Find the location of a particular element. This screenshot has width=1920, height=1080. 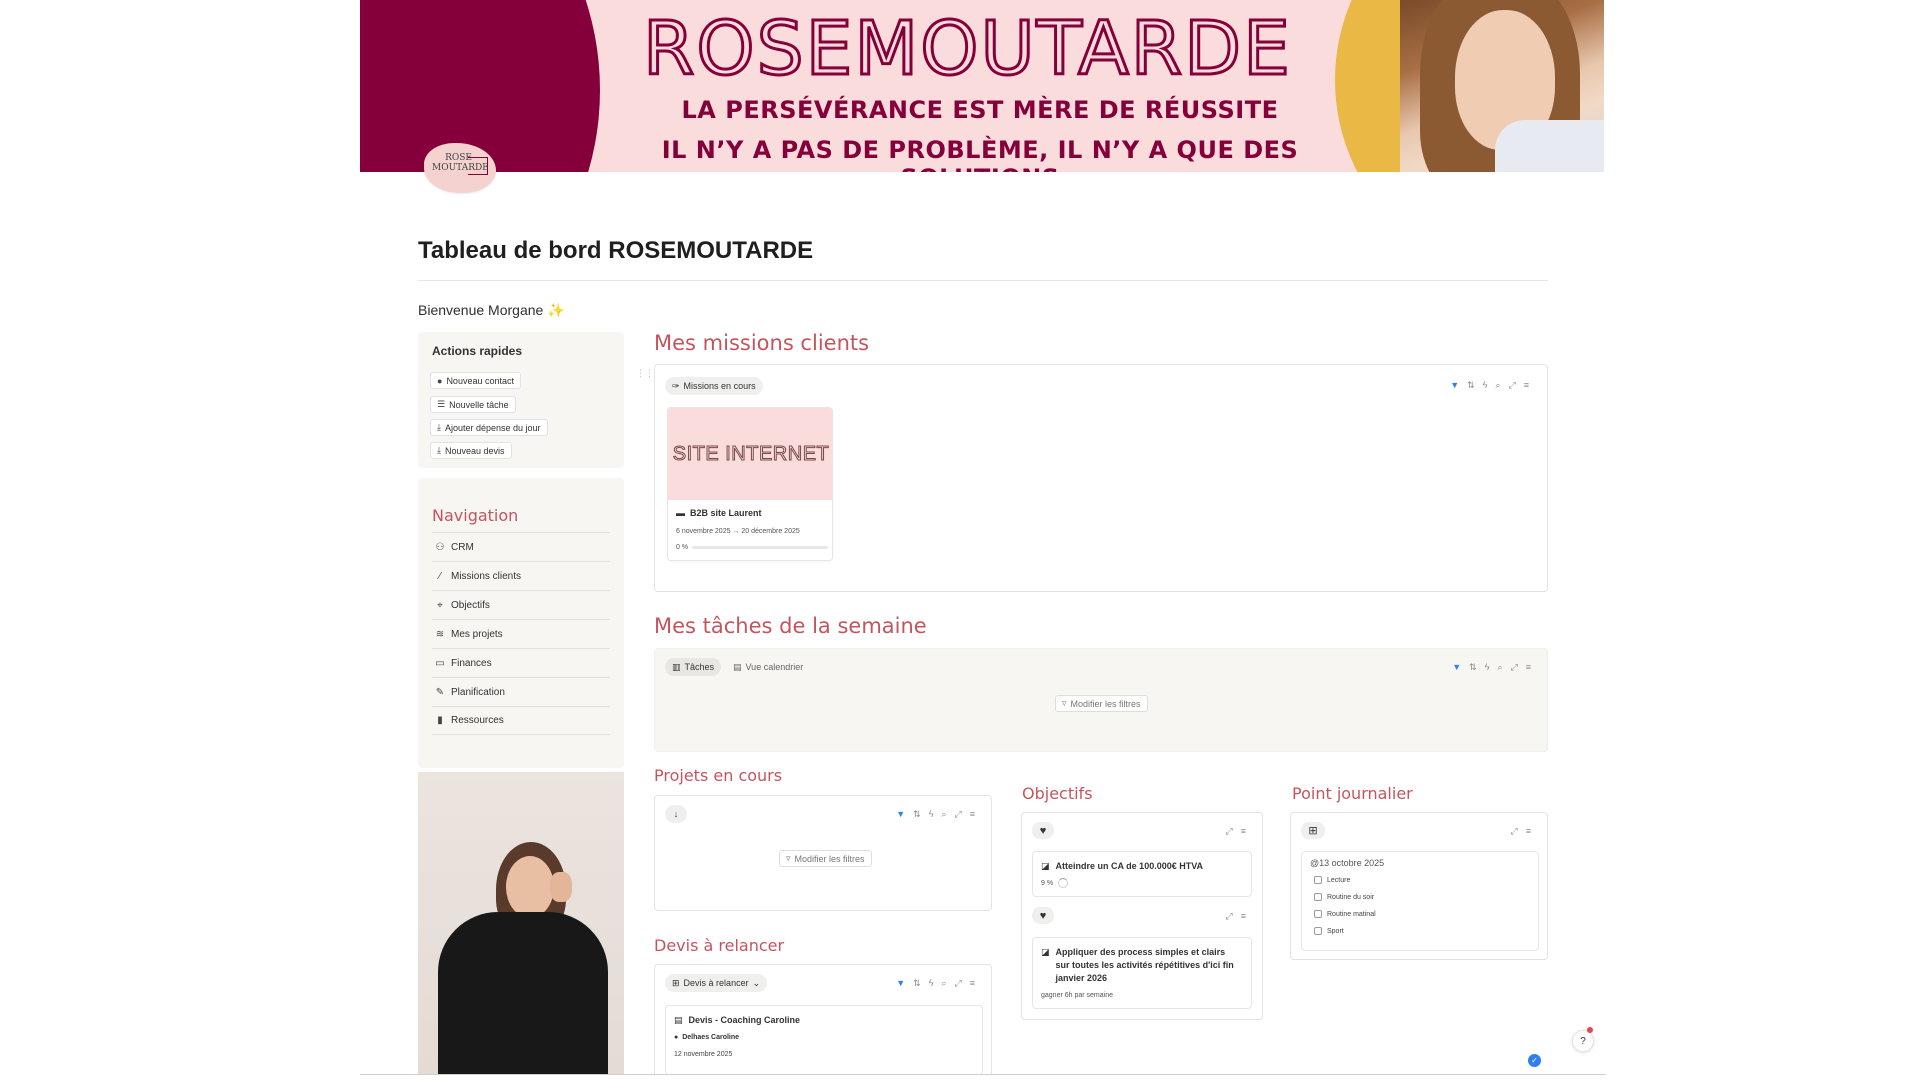

welcome-text: Bienvenue Morgane ✨ is located at coordinates (491, 310).